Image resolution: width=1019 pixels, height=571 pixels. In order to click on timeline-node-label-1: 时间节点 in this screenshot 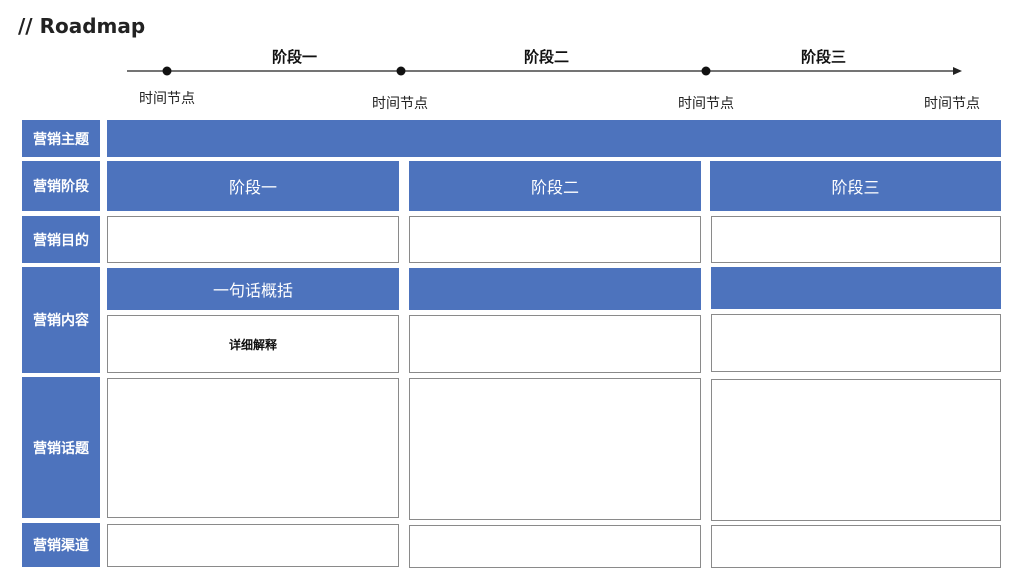, I will do `click(167, 99)`.